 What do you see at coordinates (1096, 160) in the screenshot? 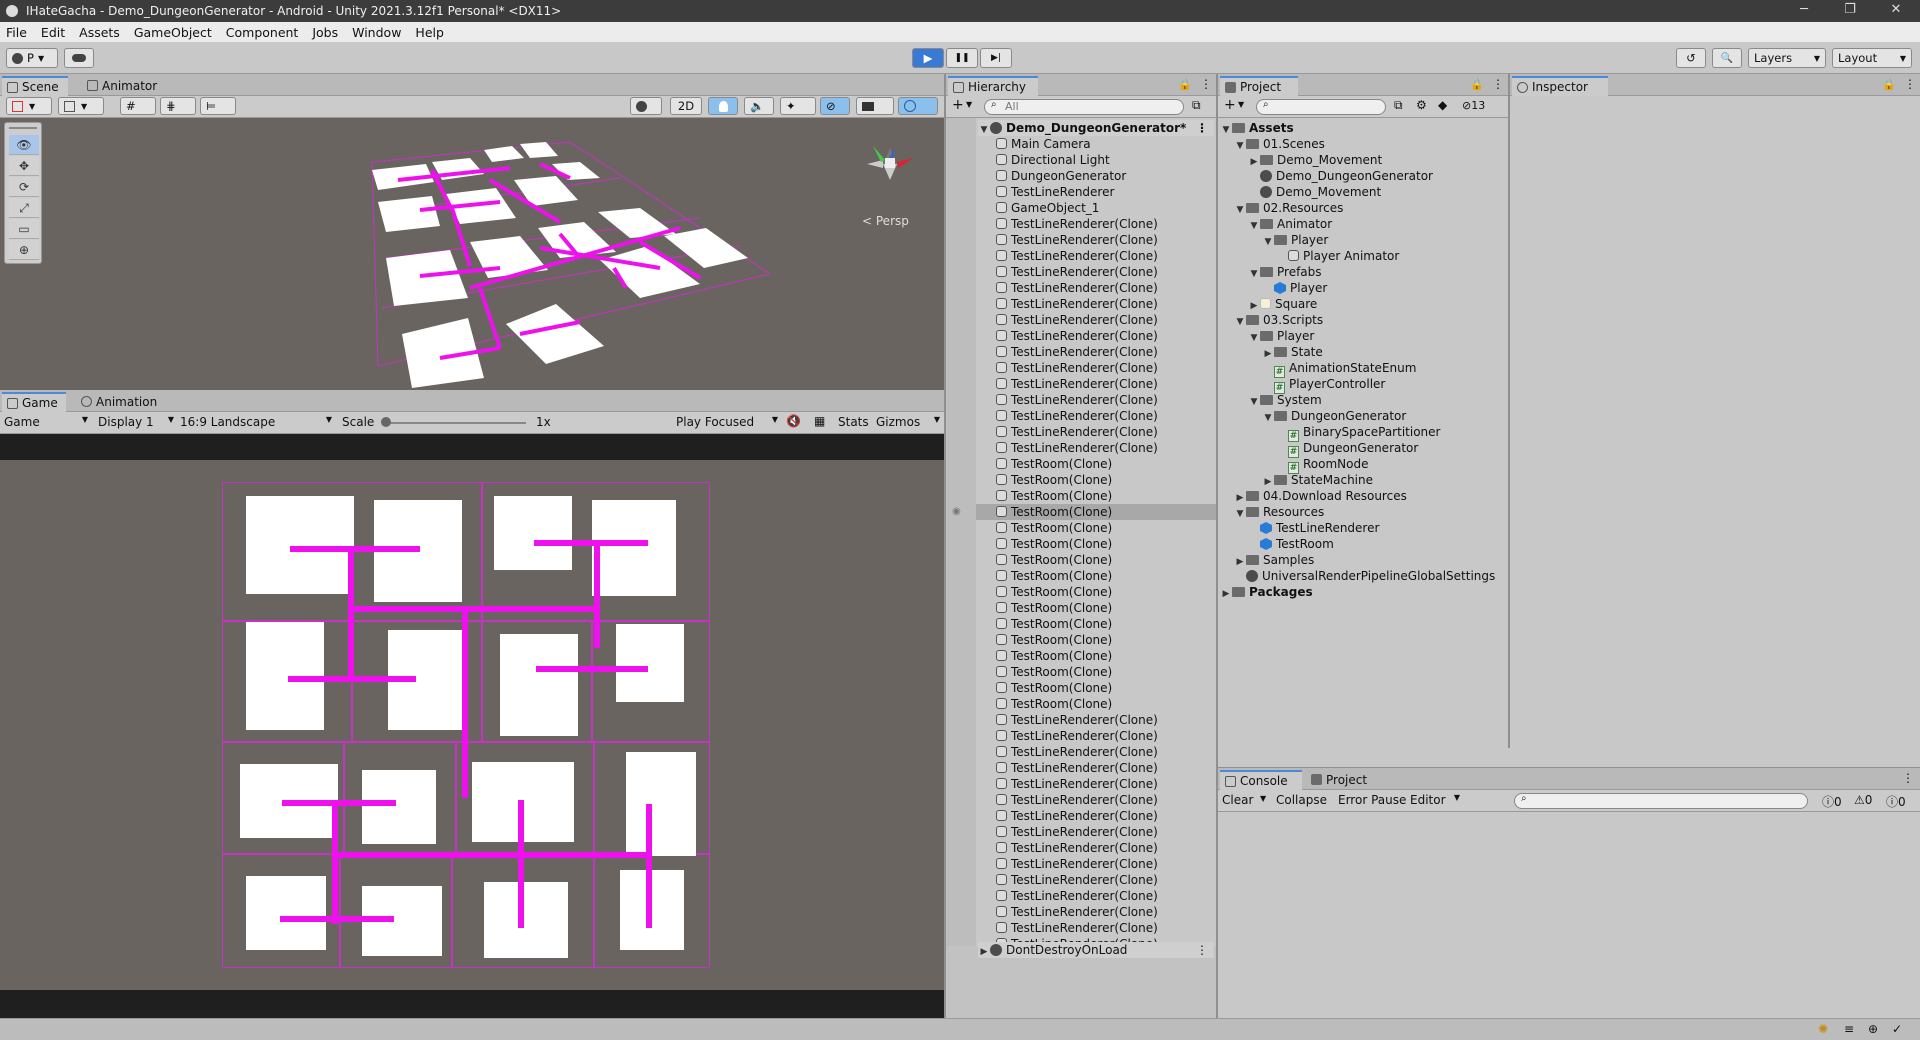
I see `hierarchy-item: Directional Light` at bounding box center [1096, 160].